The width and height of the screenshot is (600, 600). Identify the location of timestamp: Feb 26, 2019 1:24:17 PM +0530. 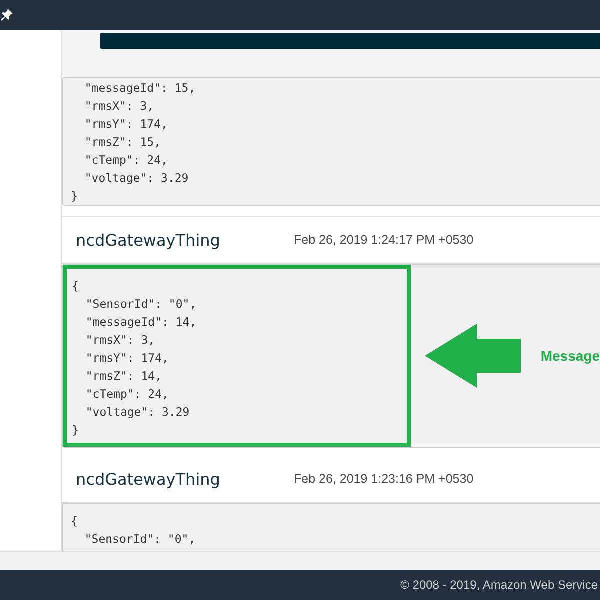
(384, 240).